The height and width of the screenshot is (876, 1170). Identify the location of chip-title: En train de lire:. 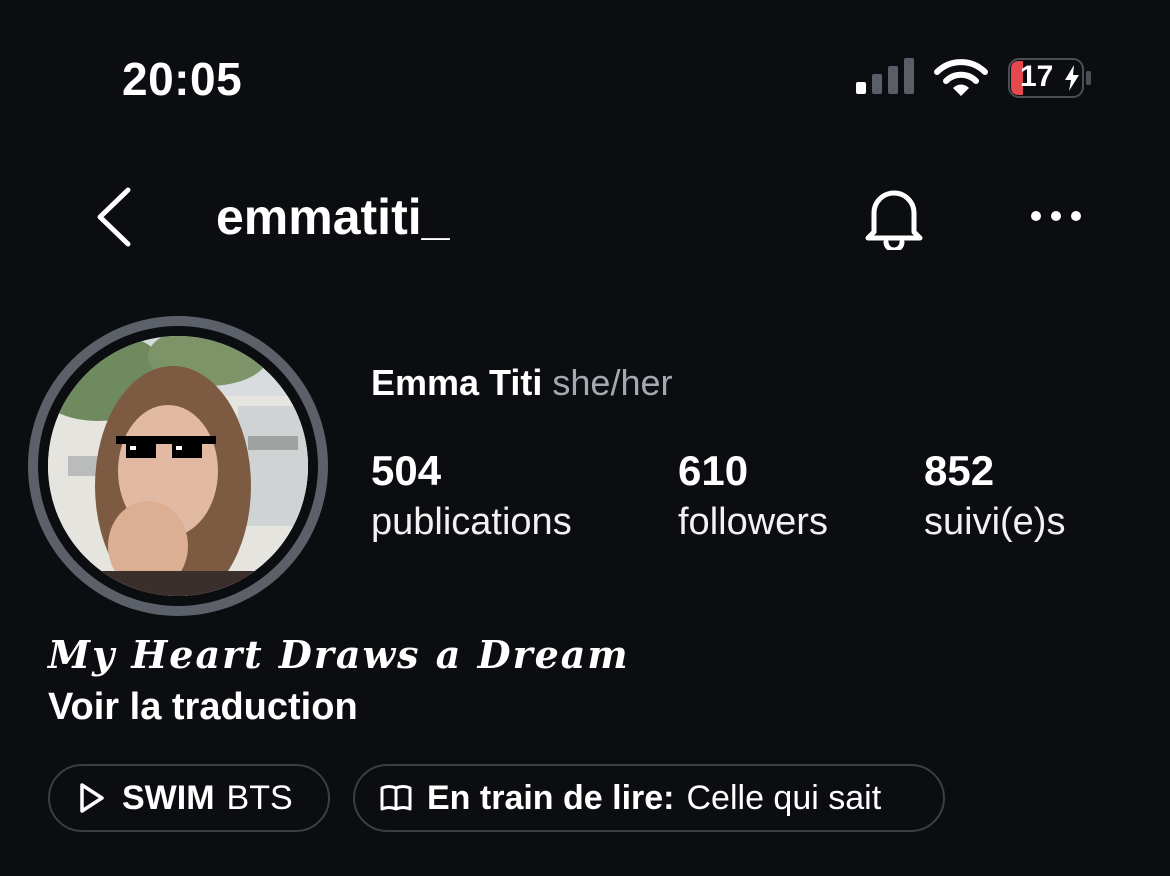
(551, 797).